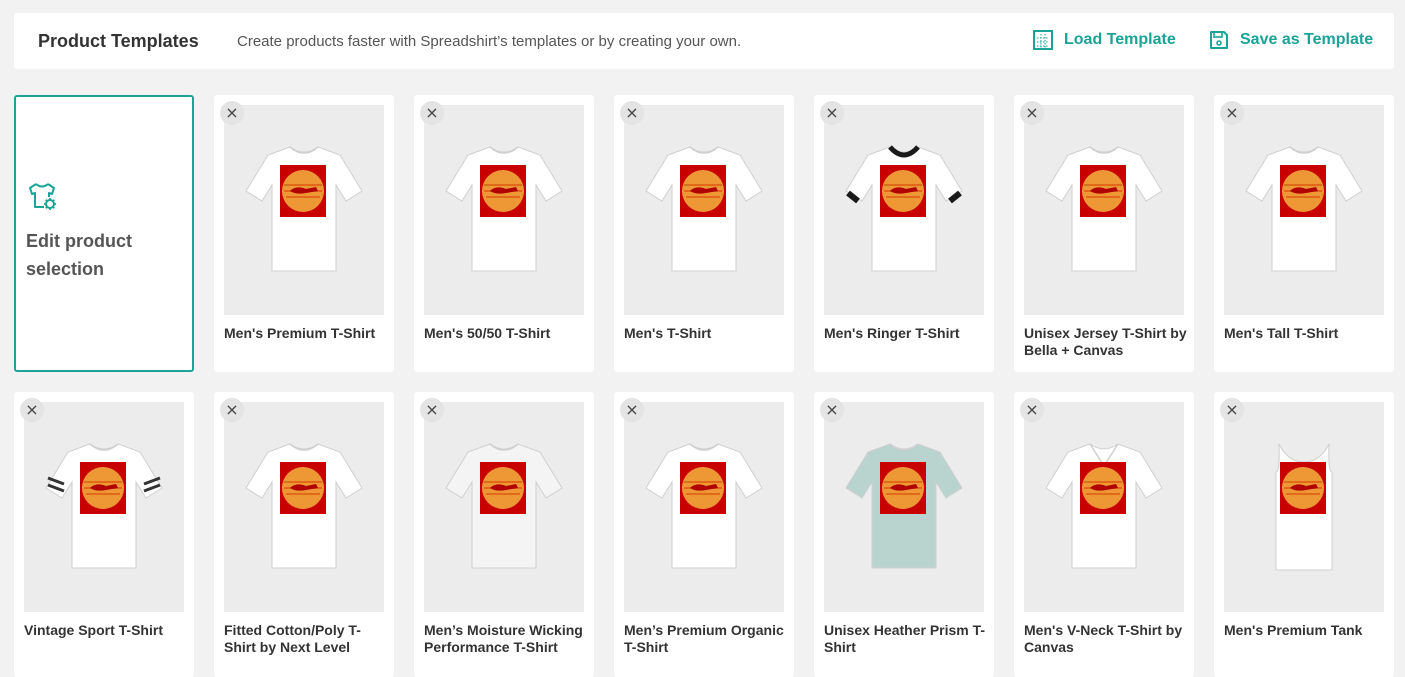 The width and height of the screenshot is (1405, 677). Describe the element at coordinates (93, 630) in the screenshot. I see `product-name: Vintage Sport T-Shirt` at that location.